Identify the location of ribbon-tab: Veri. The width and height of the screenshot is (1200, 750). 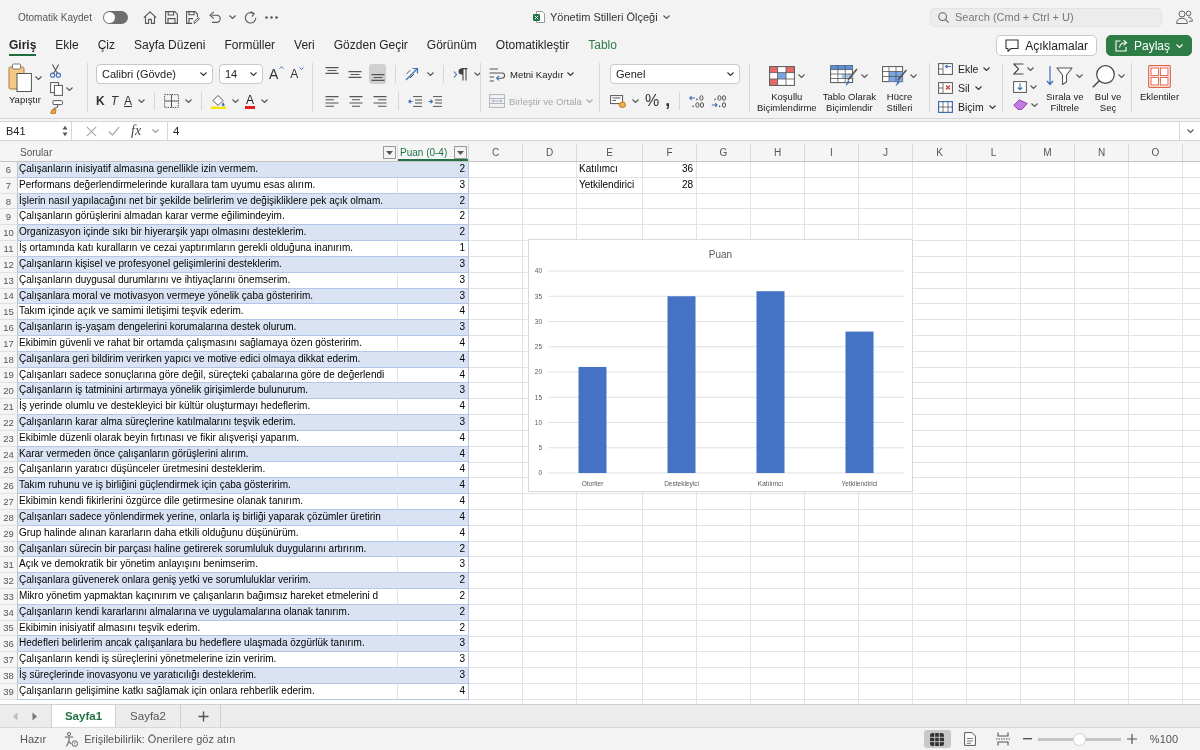
(304, 45).